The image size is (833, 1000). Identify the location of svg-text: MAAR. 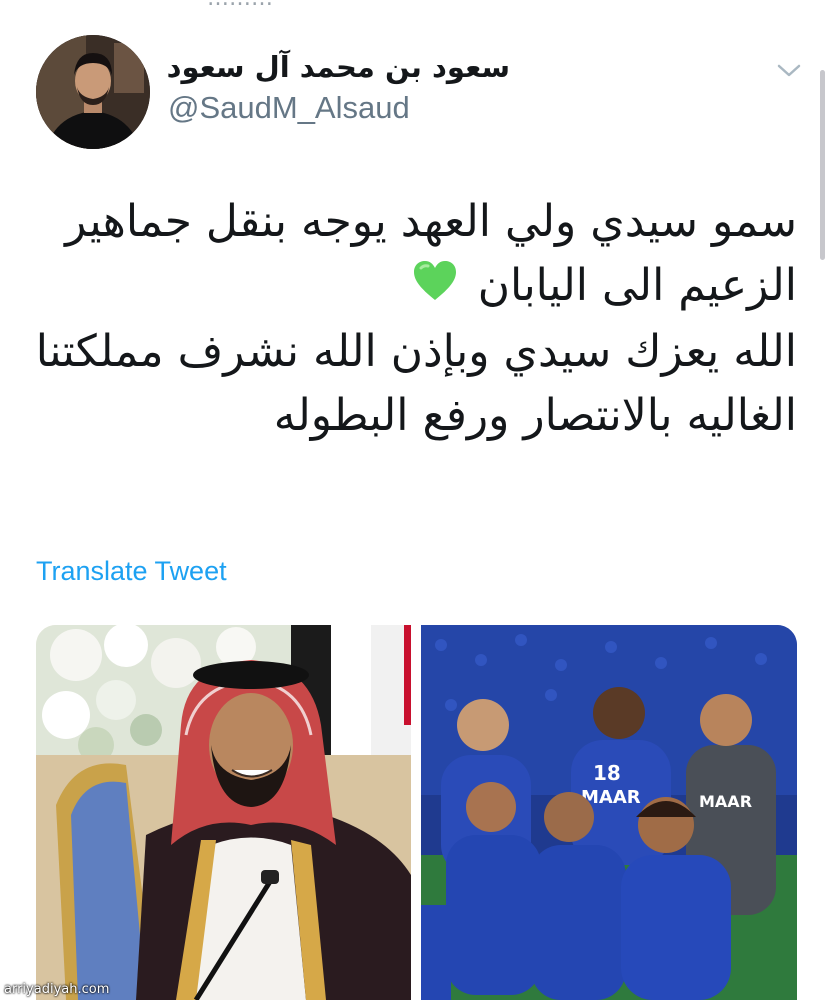
(725, 801).